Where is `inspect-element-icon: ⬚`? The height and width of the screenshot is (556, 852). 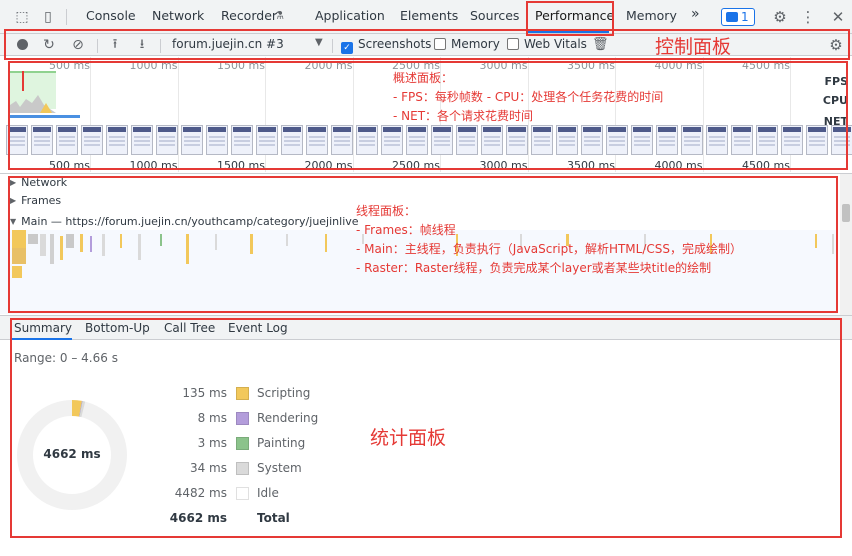 inspect-element-icon: ⬚ is located at coordinates (22, 17).